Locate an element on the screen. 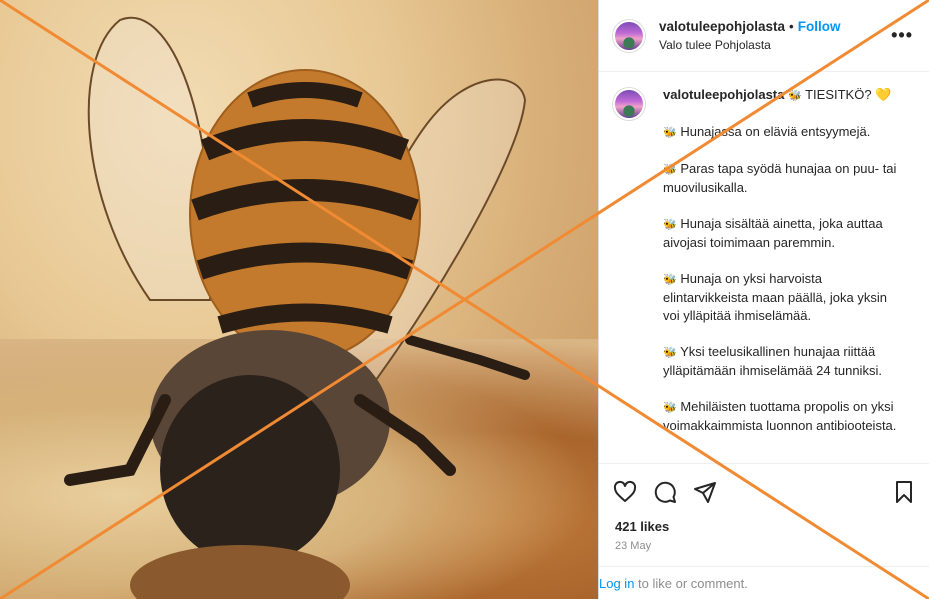 Image resolution: width=929 pixels, height=599 pixels. caption-paragraph: Hunajassa on eläviä entsyymejä. is located at coordinates (775, 131).